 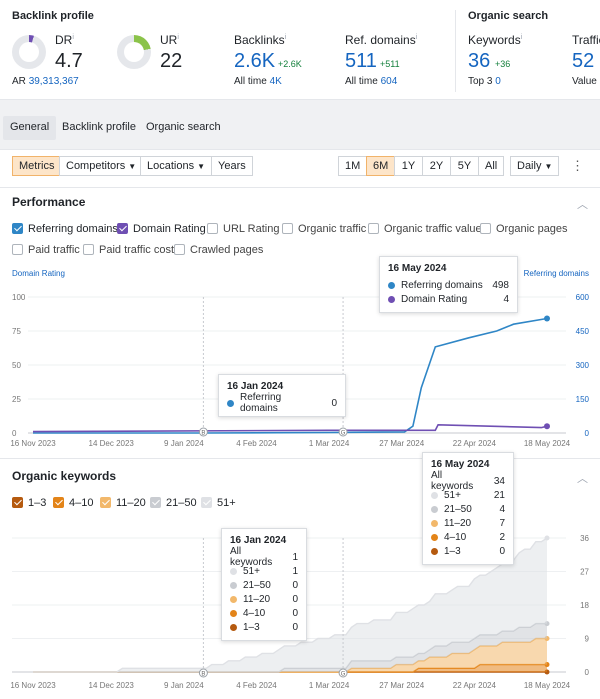 I want to click on traffic-label: Traffic, so click(x=586, y=40).